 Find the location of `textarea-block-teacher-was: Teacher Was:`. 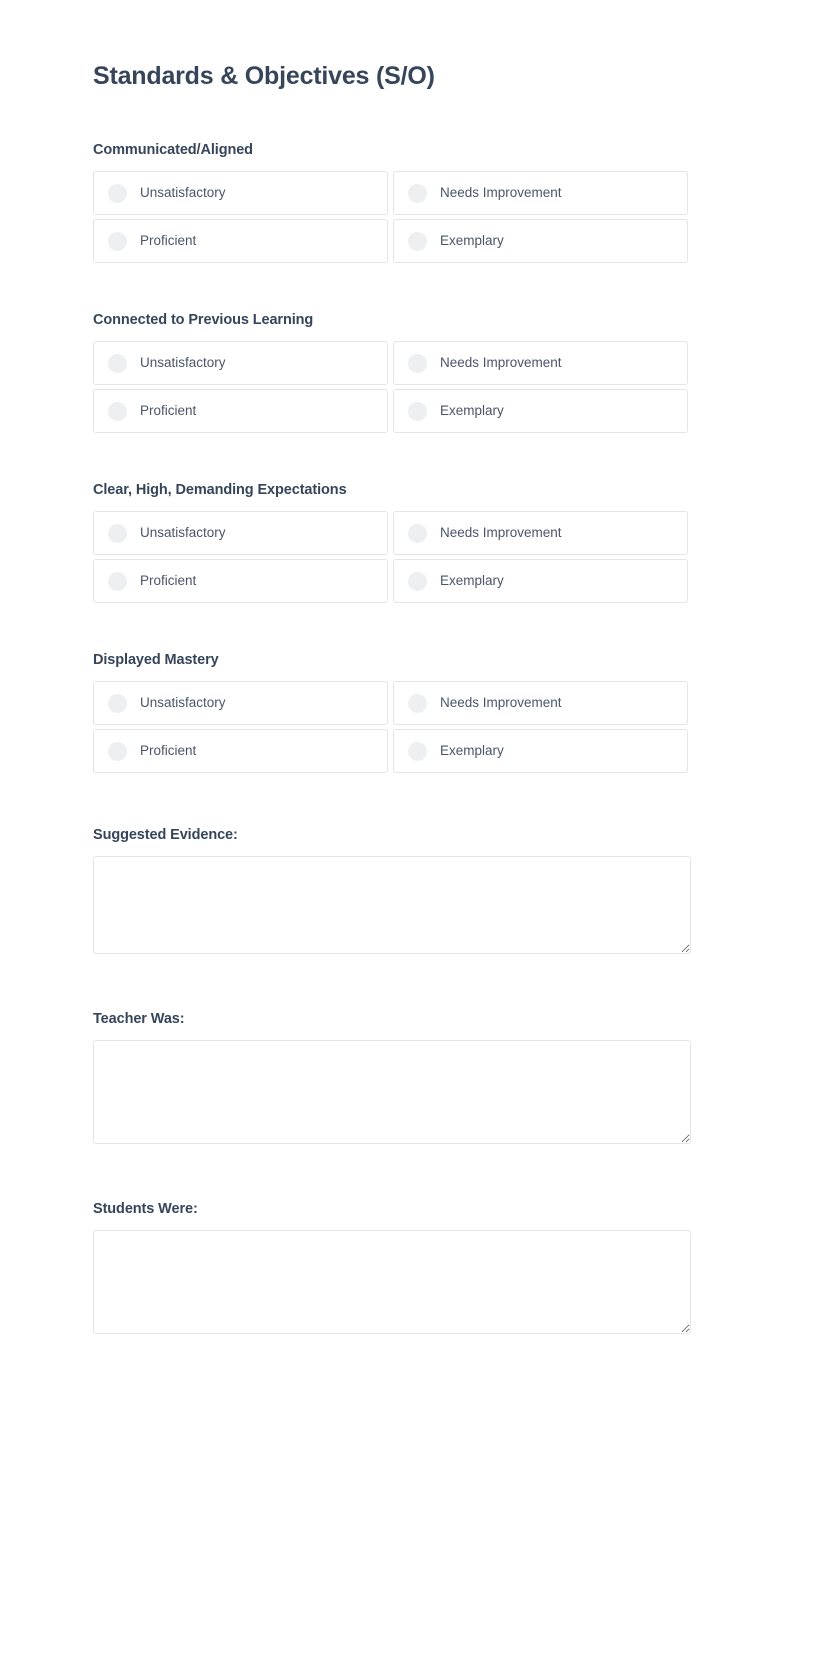

textarea-block-teacher-was: Teacher Was: is located at coordinates (415, 1079).